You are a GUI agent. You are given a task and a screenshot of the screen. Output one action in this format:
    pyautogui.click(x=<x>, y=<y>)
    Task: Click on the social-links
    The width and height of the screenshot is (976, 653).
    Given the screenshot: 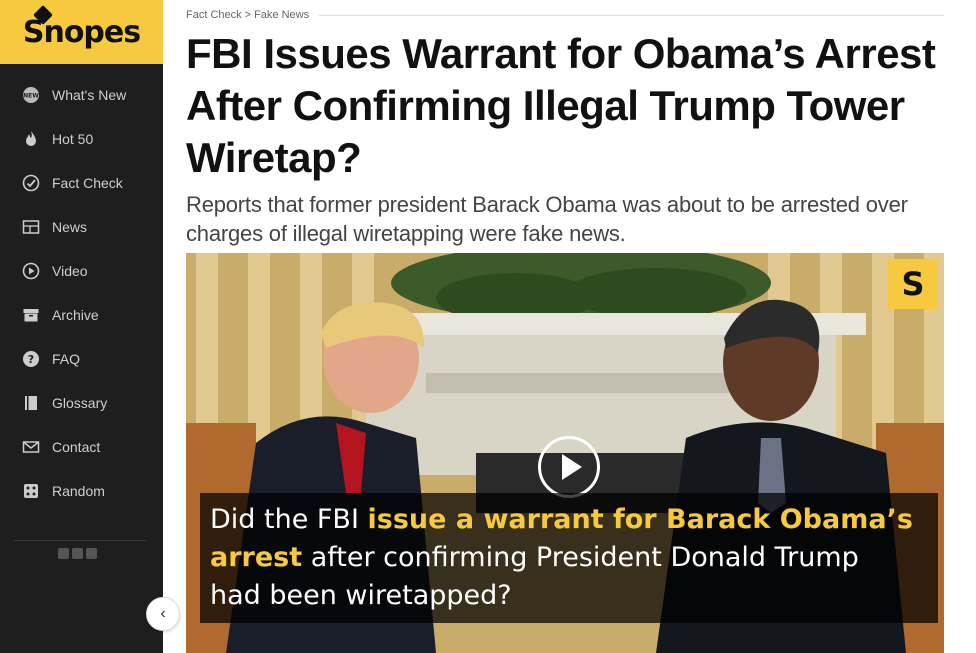 What is the action you would take?
    pyautogui.click(x=77, y=553)
    